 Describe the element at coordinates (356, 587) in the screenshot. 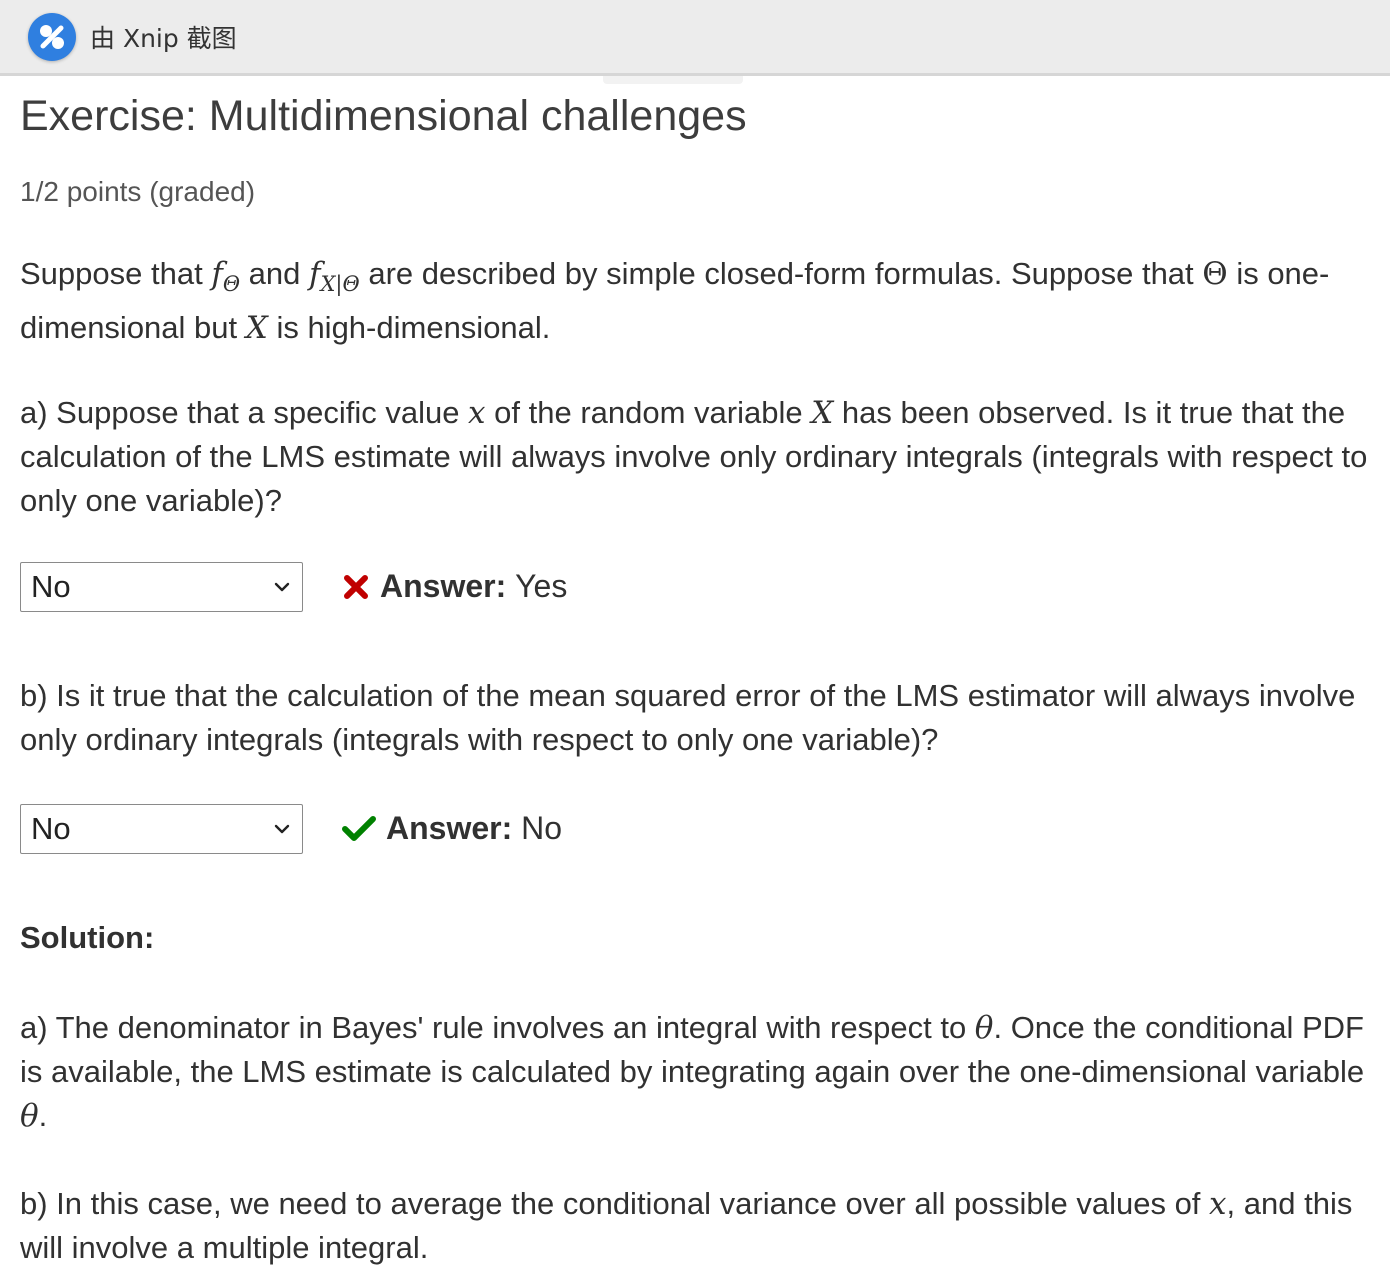

I see `cross-icon` at that location.